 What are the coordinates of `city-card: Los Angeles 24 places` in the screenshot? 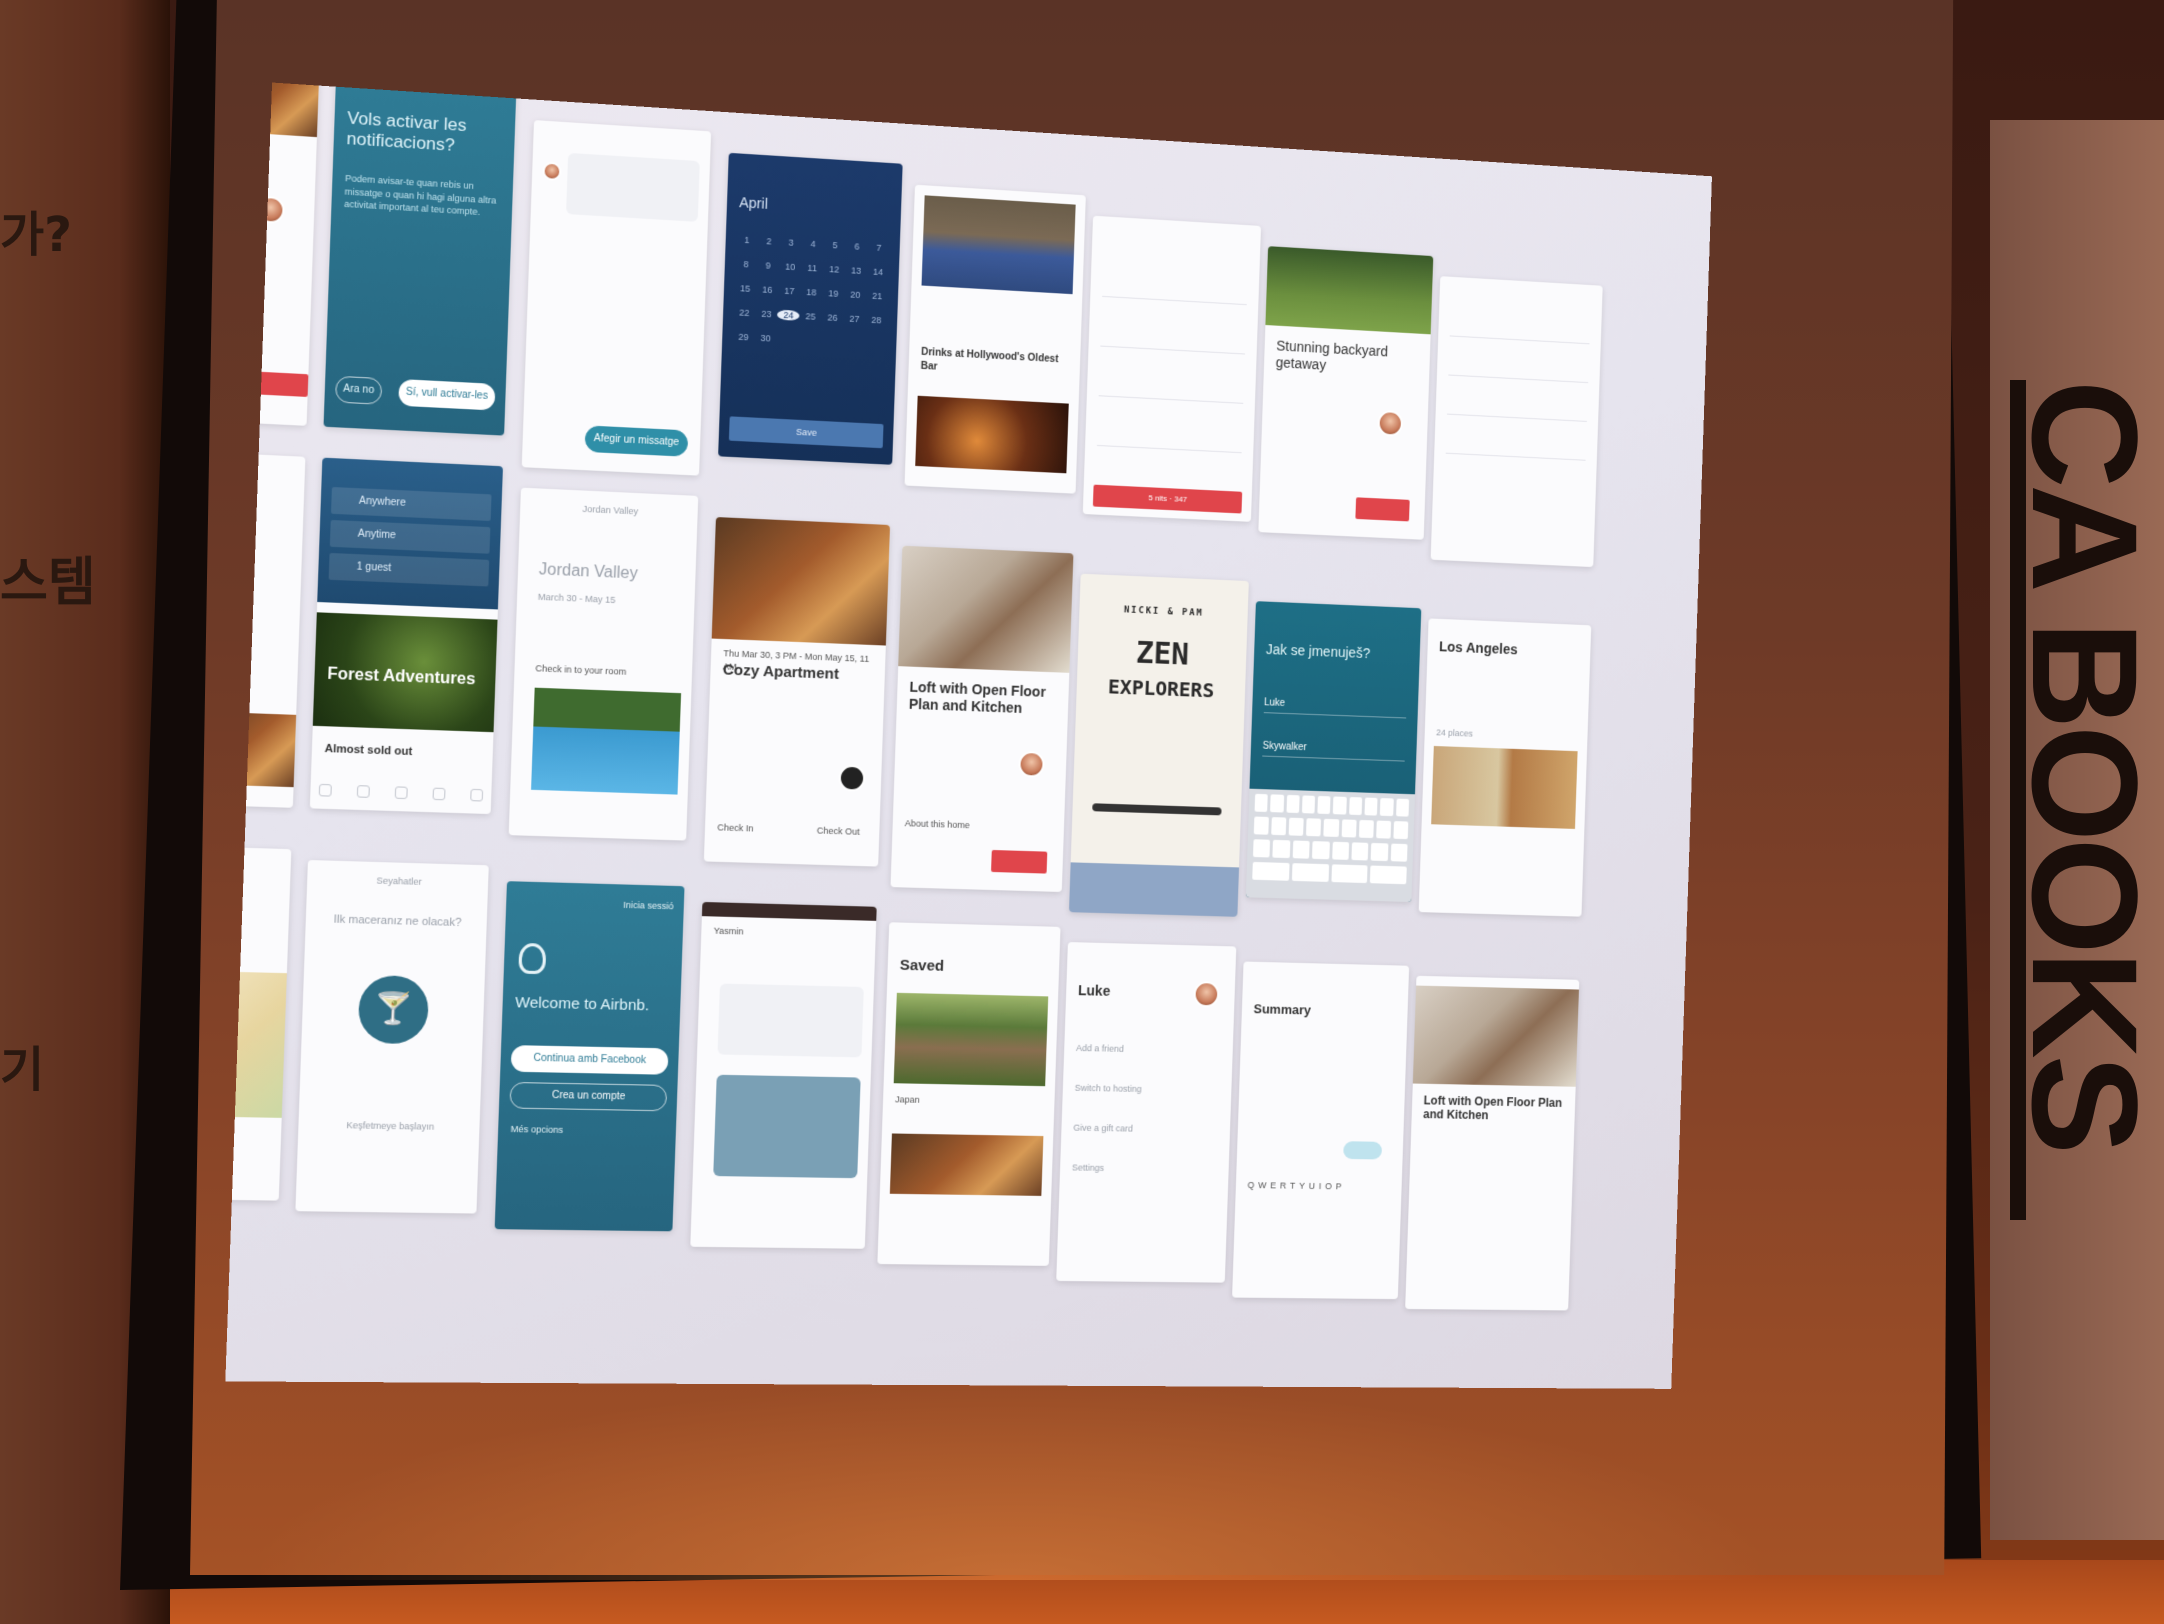 It's located at (1505, 767).